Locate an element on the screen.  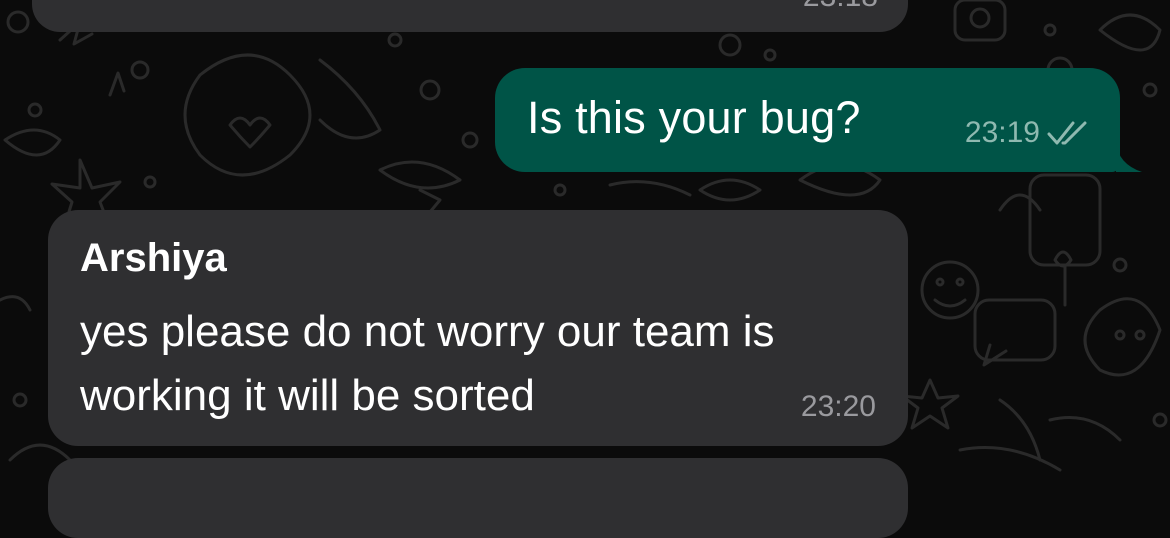
message-bubble-incoming-partial: 23:18 is located at coordinates (470, 16).